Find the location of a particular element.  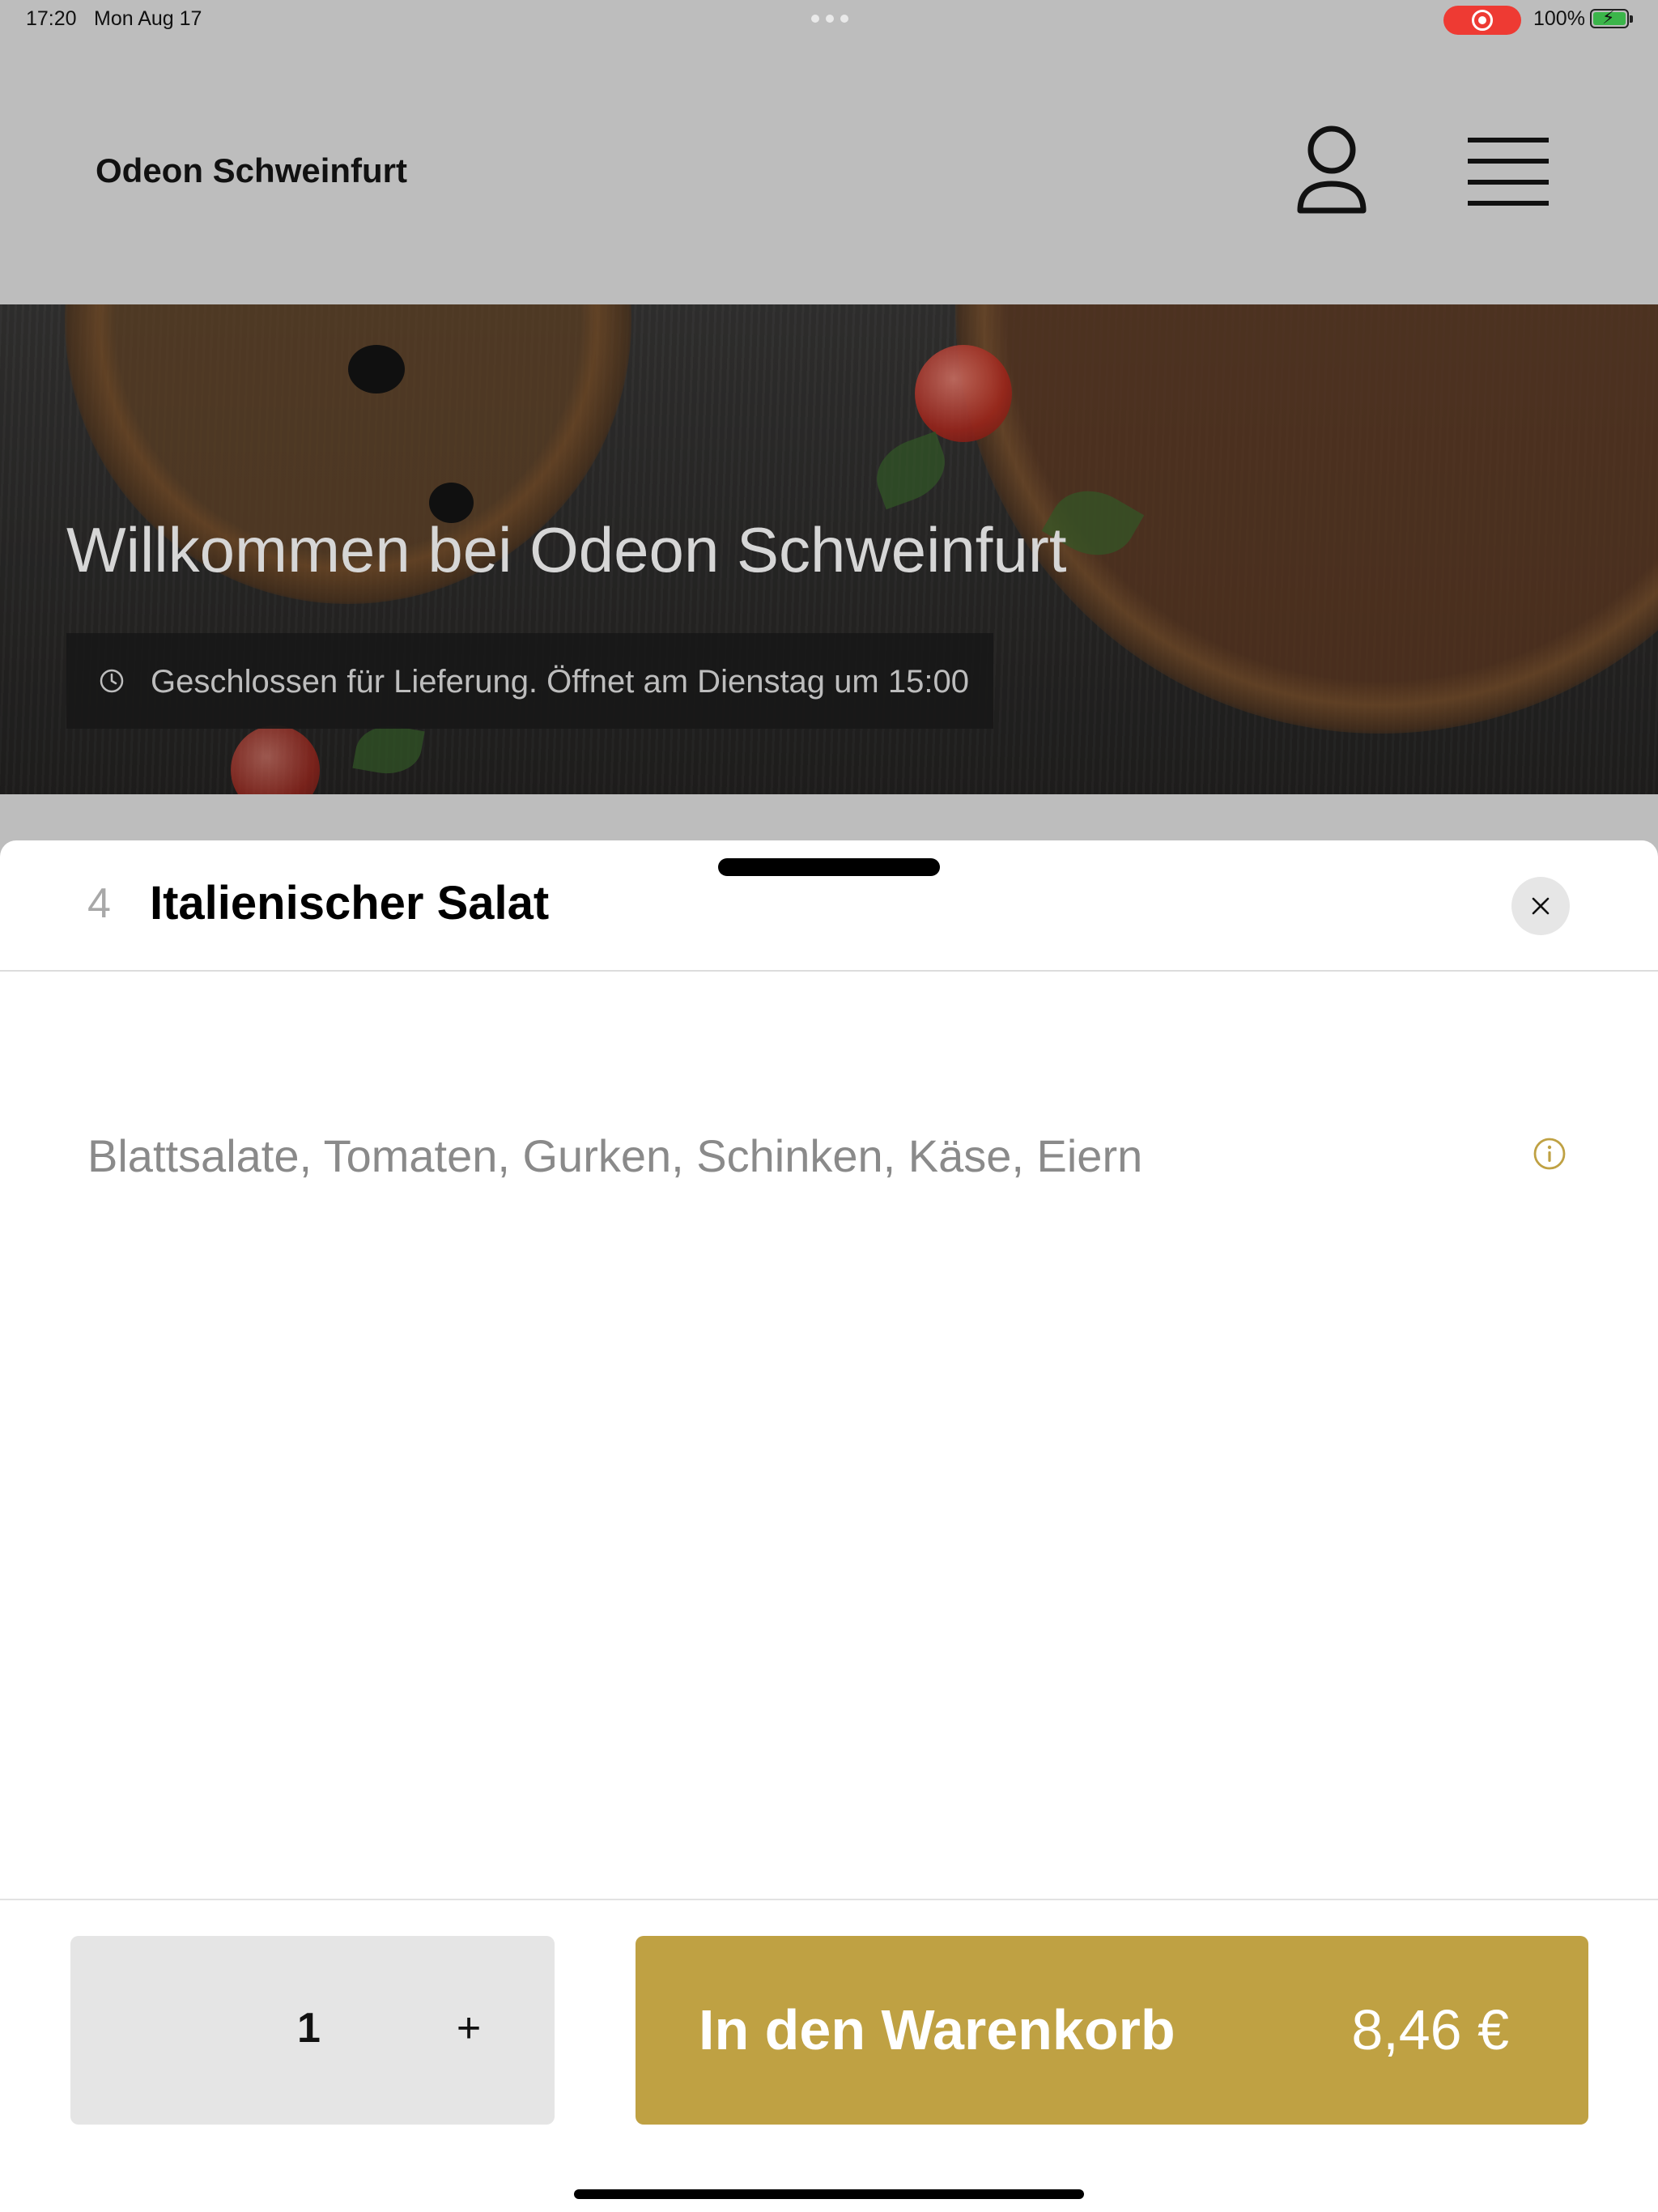

add-to-cart-button: In den Warenkorb 8,46 € is located at coordinates (1112, 2031).